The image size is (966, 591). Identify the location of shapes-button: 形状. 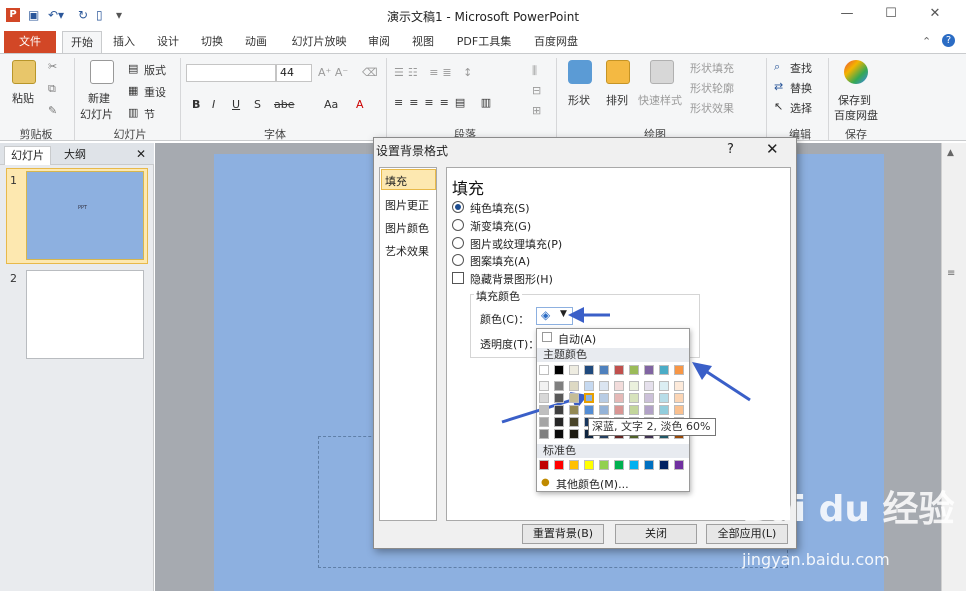
(579, 100).